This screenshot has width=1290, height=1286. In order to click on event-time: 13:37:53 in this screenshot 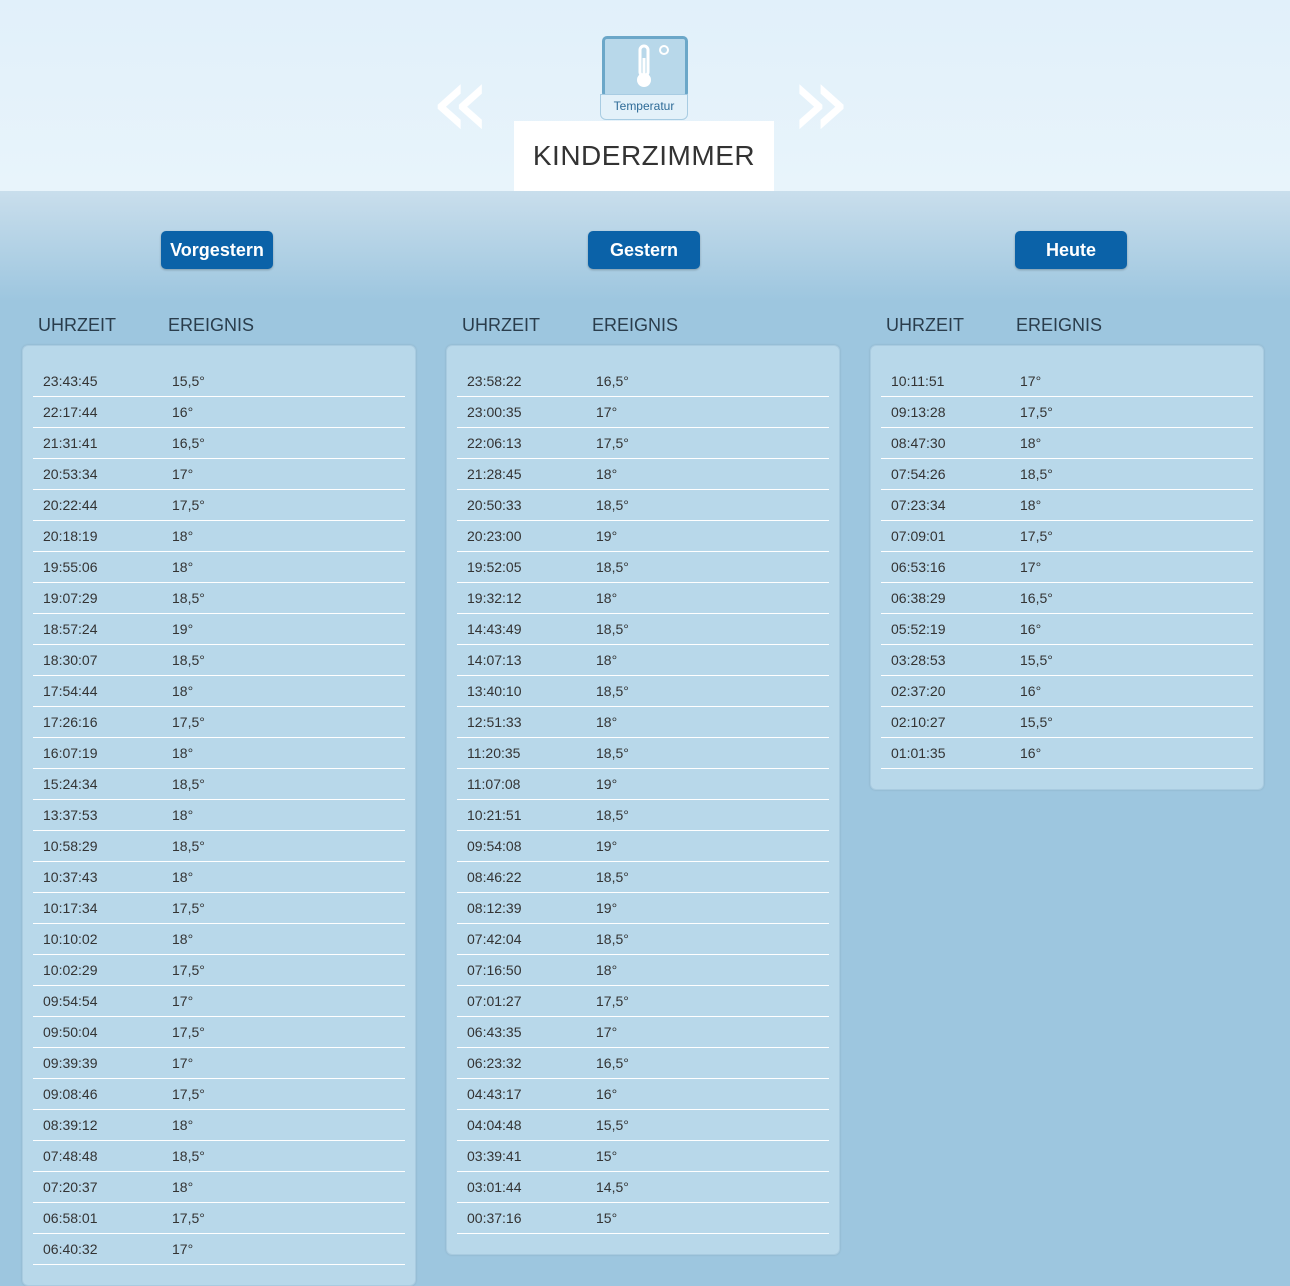, I will do `click(70, 815)`.